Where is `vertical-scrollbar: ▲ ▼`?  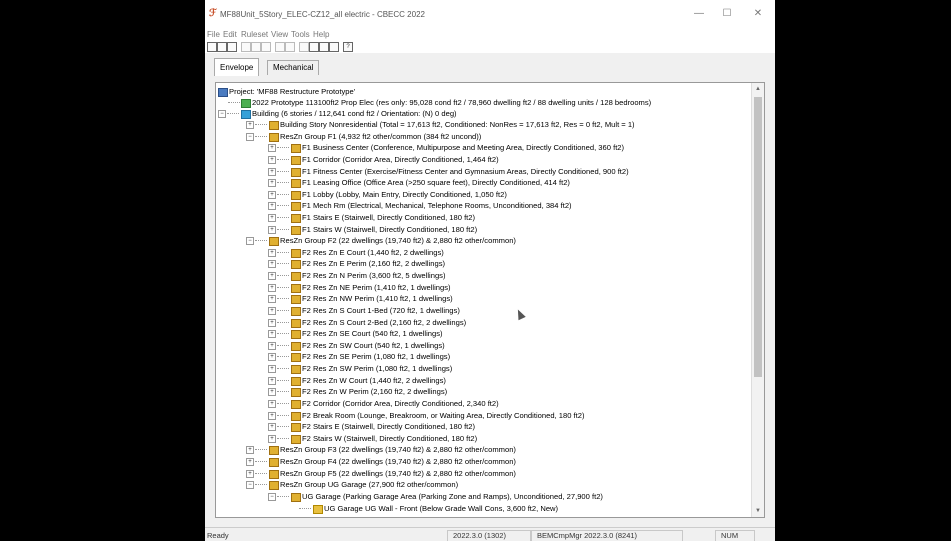 vertical-scrollbar: ▲ ▼ is located at coordinates (757, 300).